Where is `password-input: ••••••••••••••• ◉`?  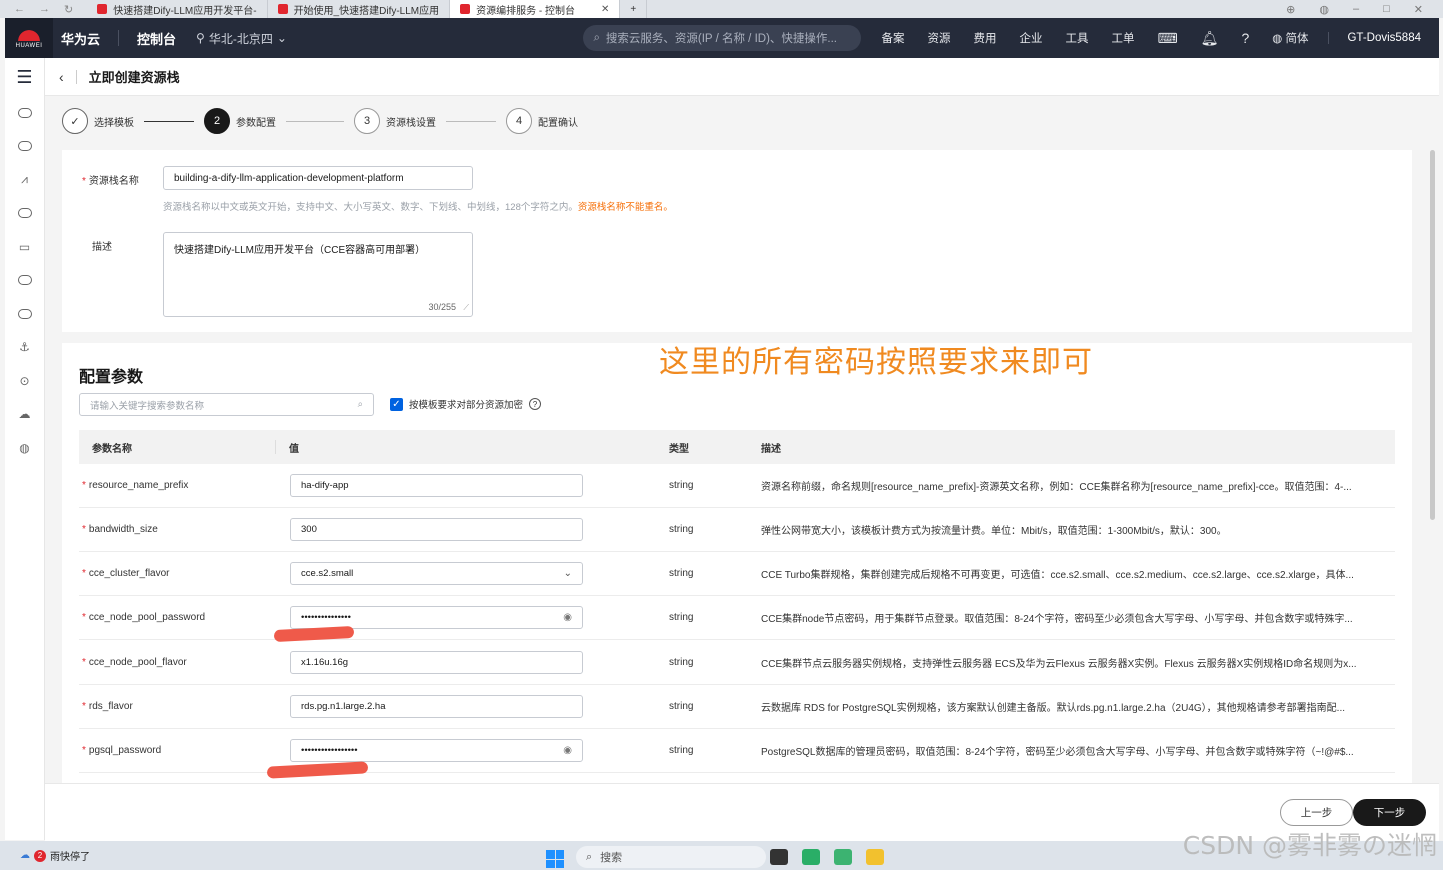
password-input: ••••••••••••••• ◉ is located at coordinates (436, 617).